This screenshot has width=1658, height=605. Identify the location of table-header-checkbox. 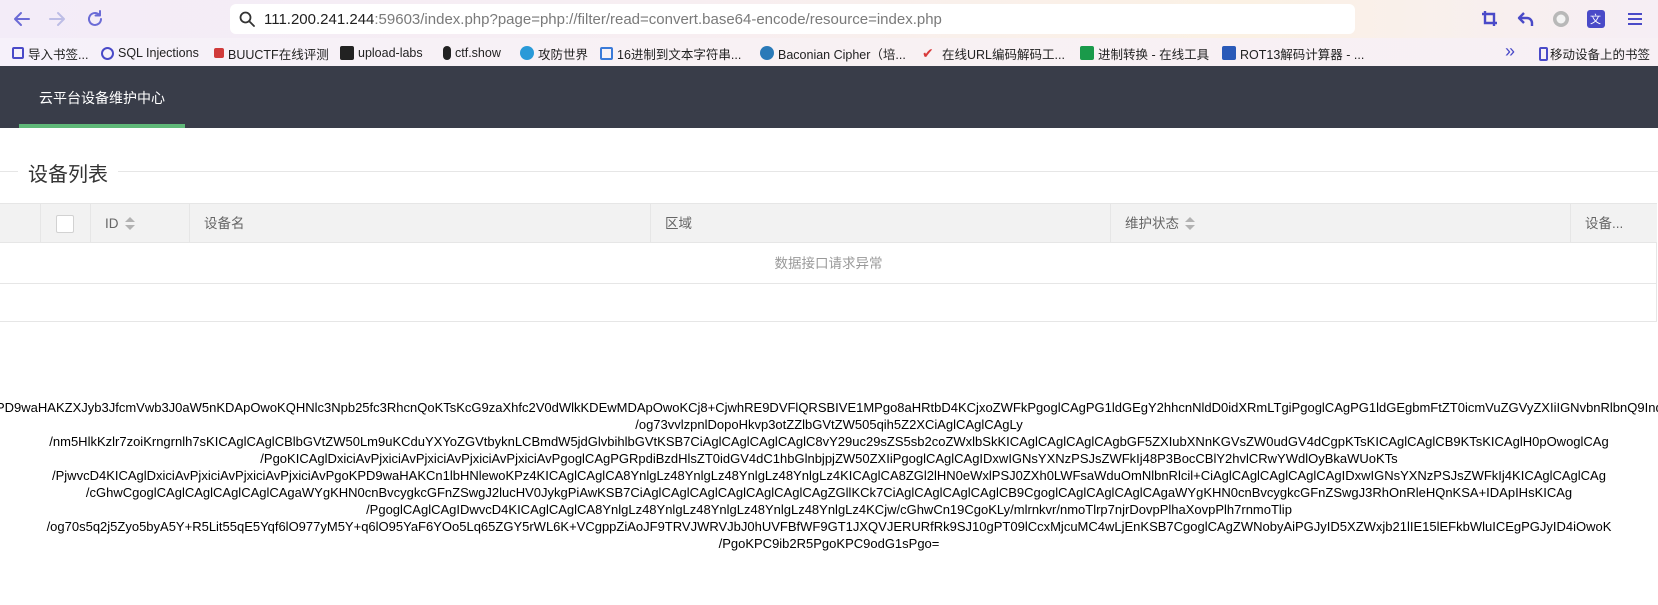
(66, 223).